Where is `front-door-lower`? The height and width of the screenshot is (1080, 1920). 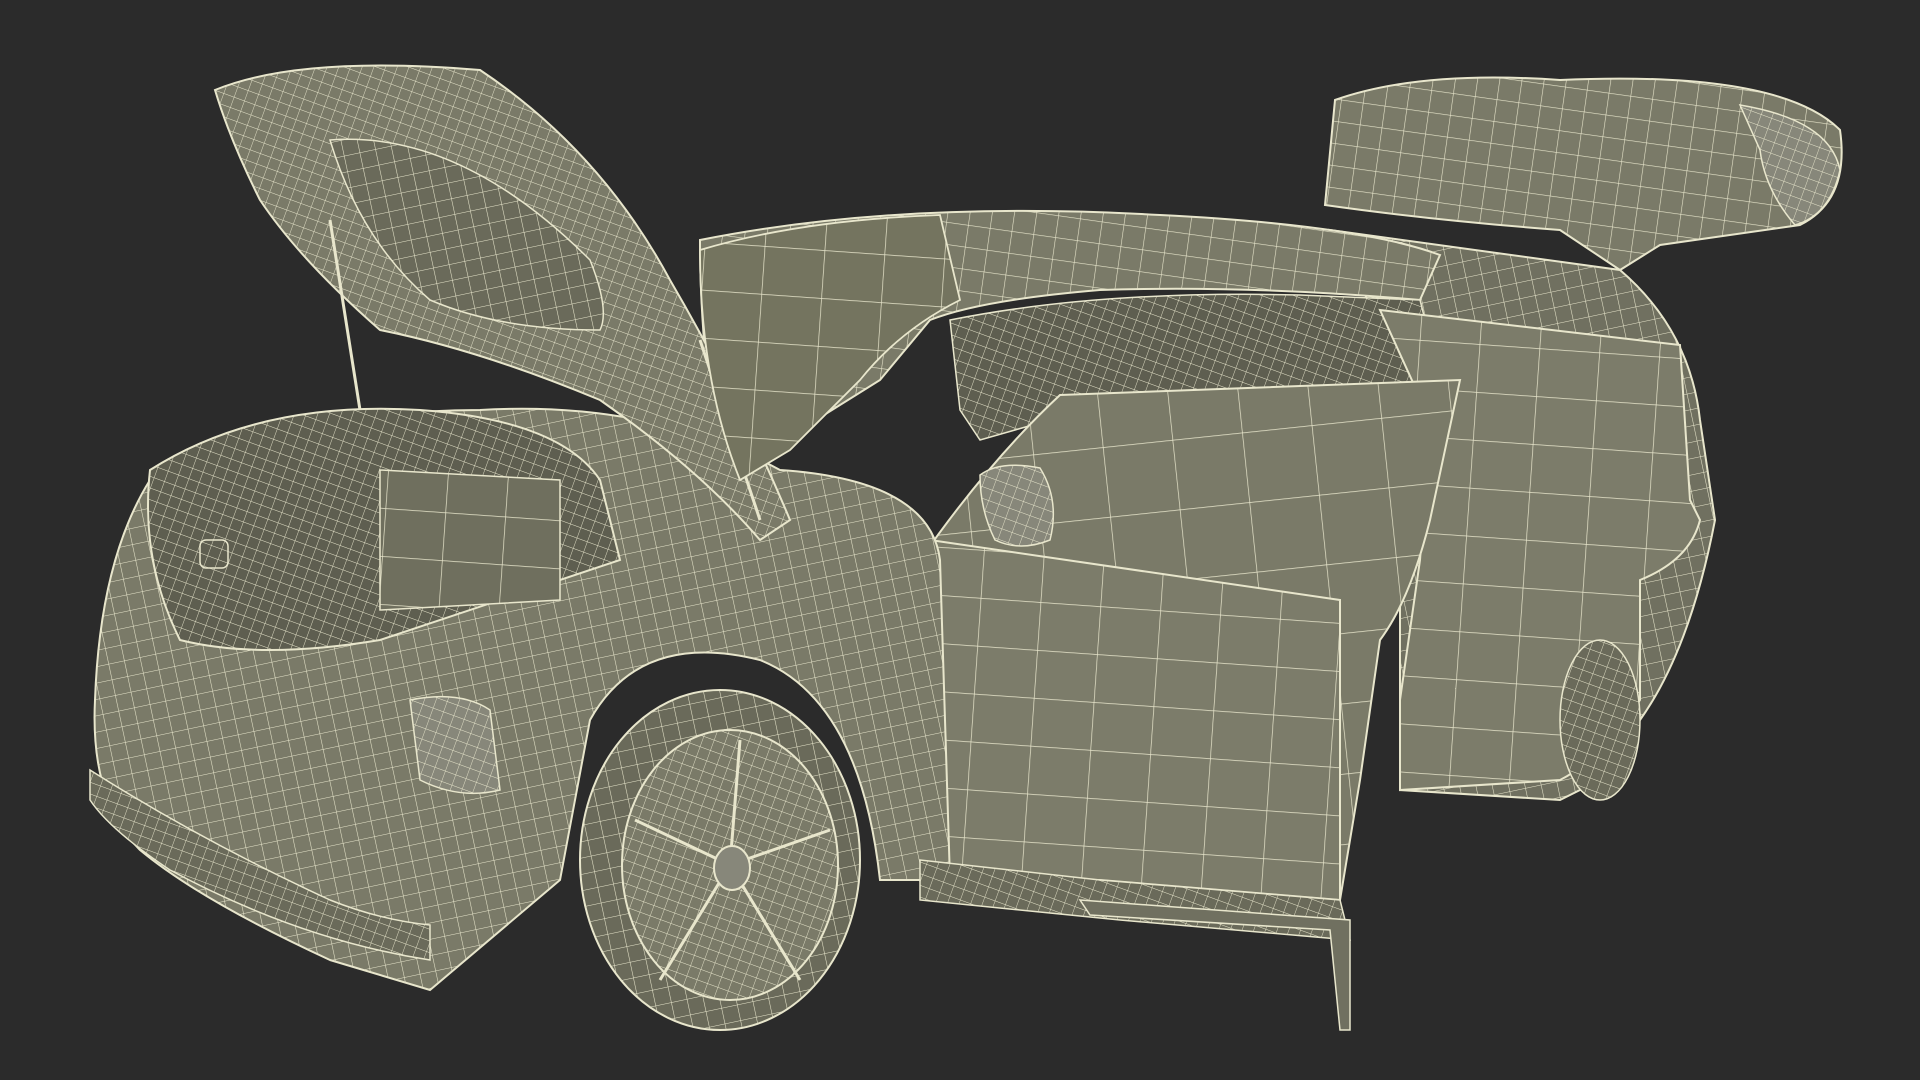
front-door-lower is located at coordinates (1135, 720).